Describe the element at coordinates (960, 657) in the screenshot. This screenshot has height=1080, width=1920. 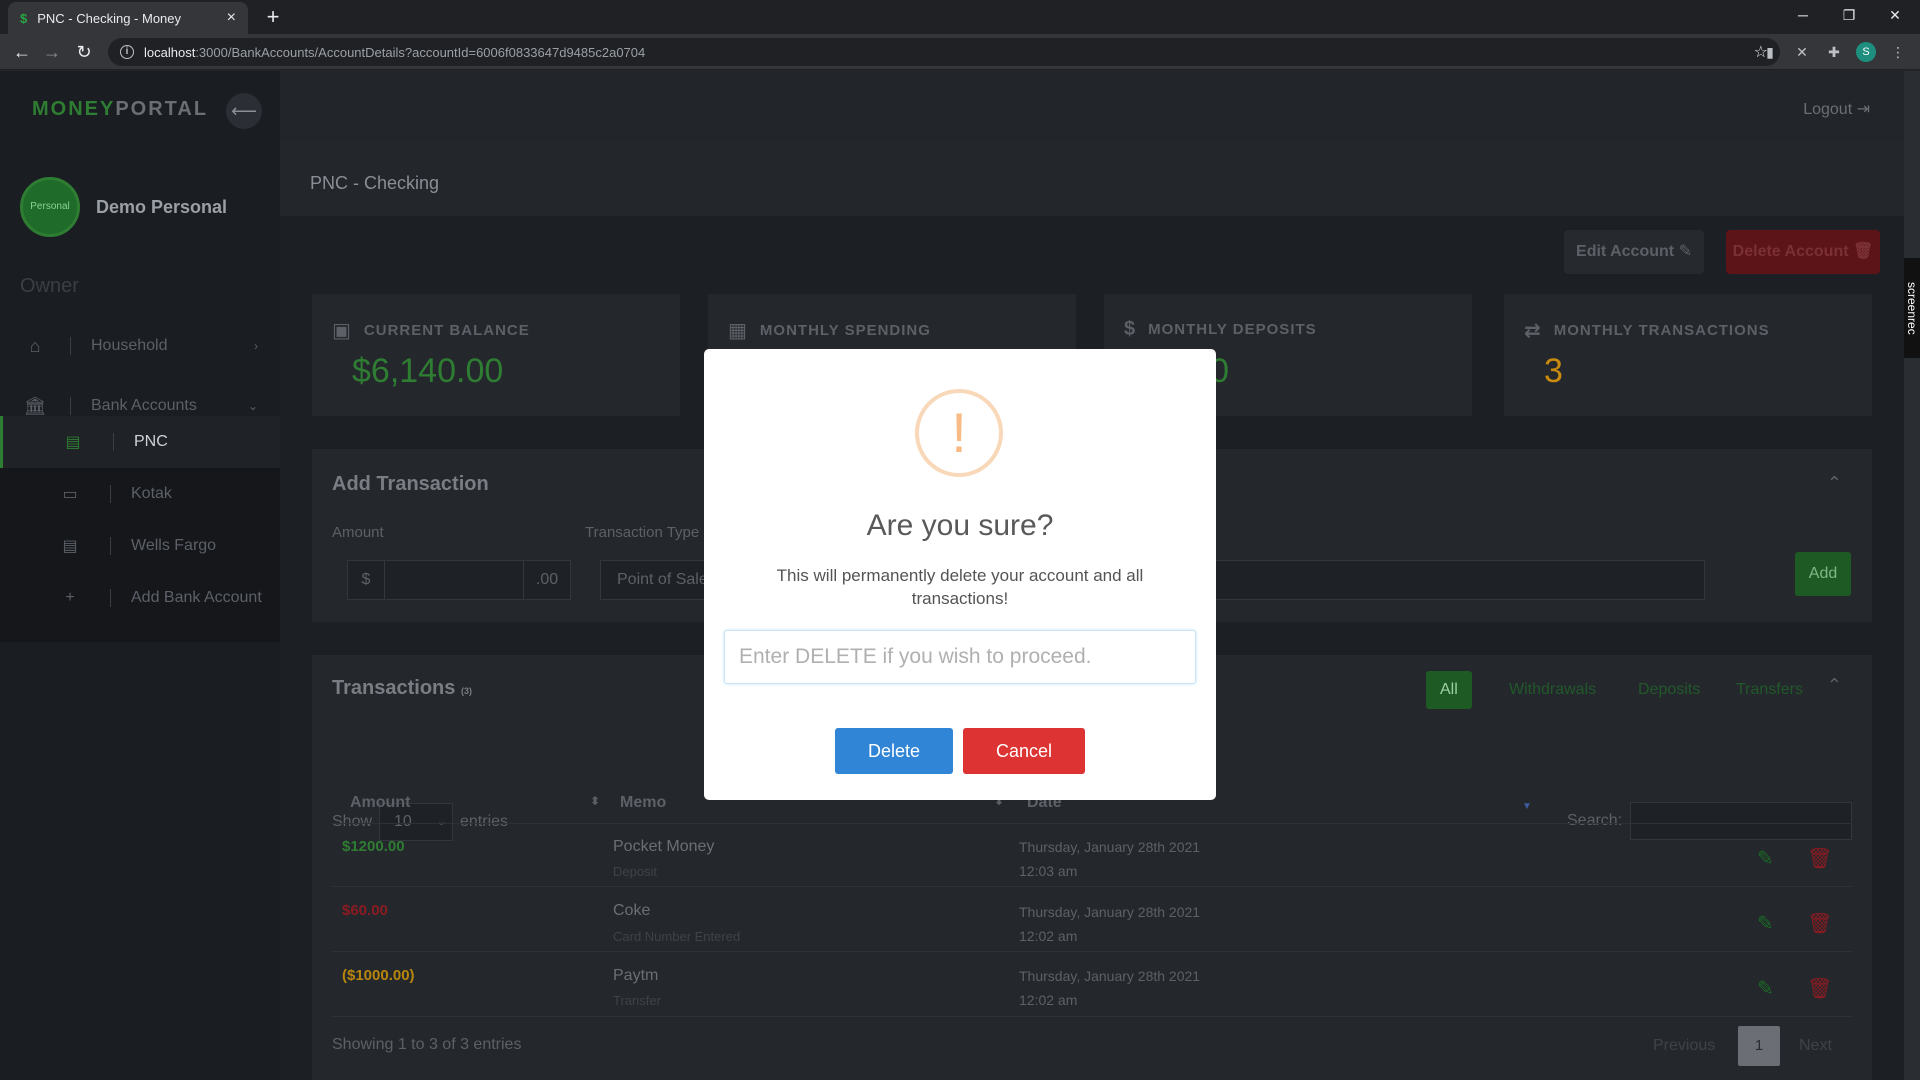
I see `confirm-delete-input` at that location.